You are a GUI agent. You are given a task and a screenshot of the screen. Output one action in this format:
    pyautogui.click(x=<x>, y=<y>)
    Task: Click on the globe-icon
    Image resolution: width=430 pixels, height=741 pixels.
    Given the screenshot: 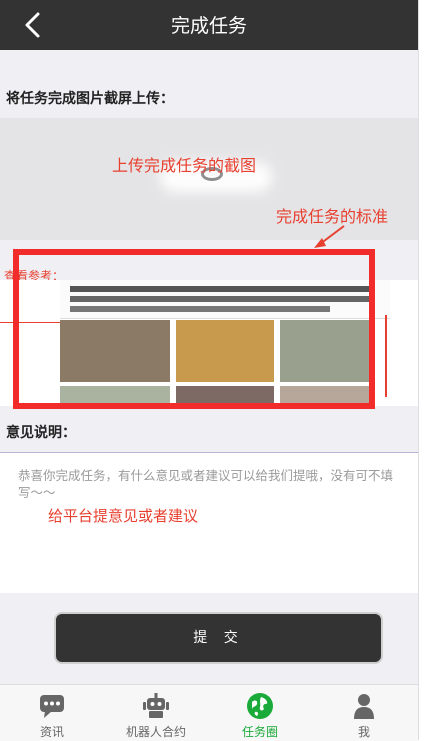 What is the action you would take?
    pyautogui.click(x=260, y=706)
    